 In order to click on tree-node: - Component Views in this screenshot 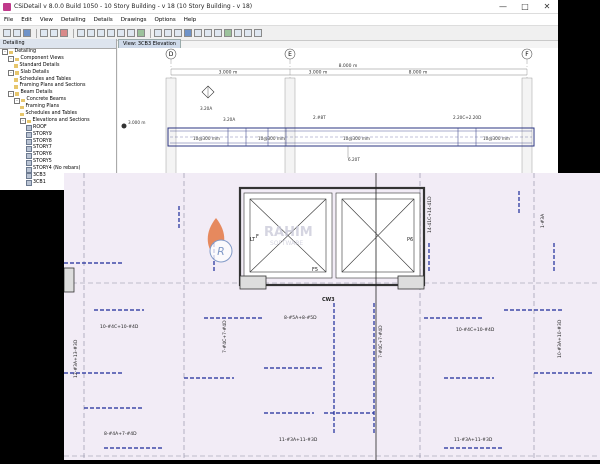, I will do `click(58, 59)`.